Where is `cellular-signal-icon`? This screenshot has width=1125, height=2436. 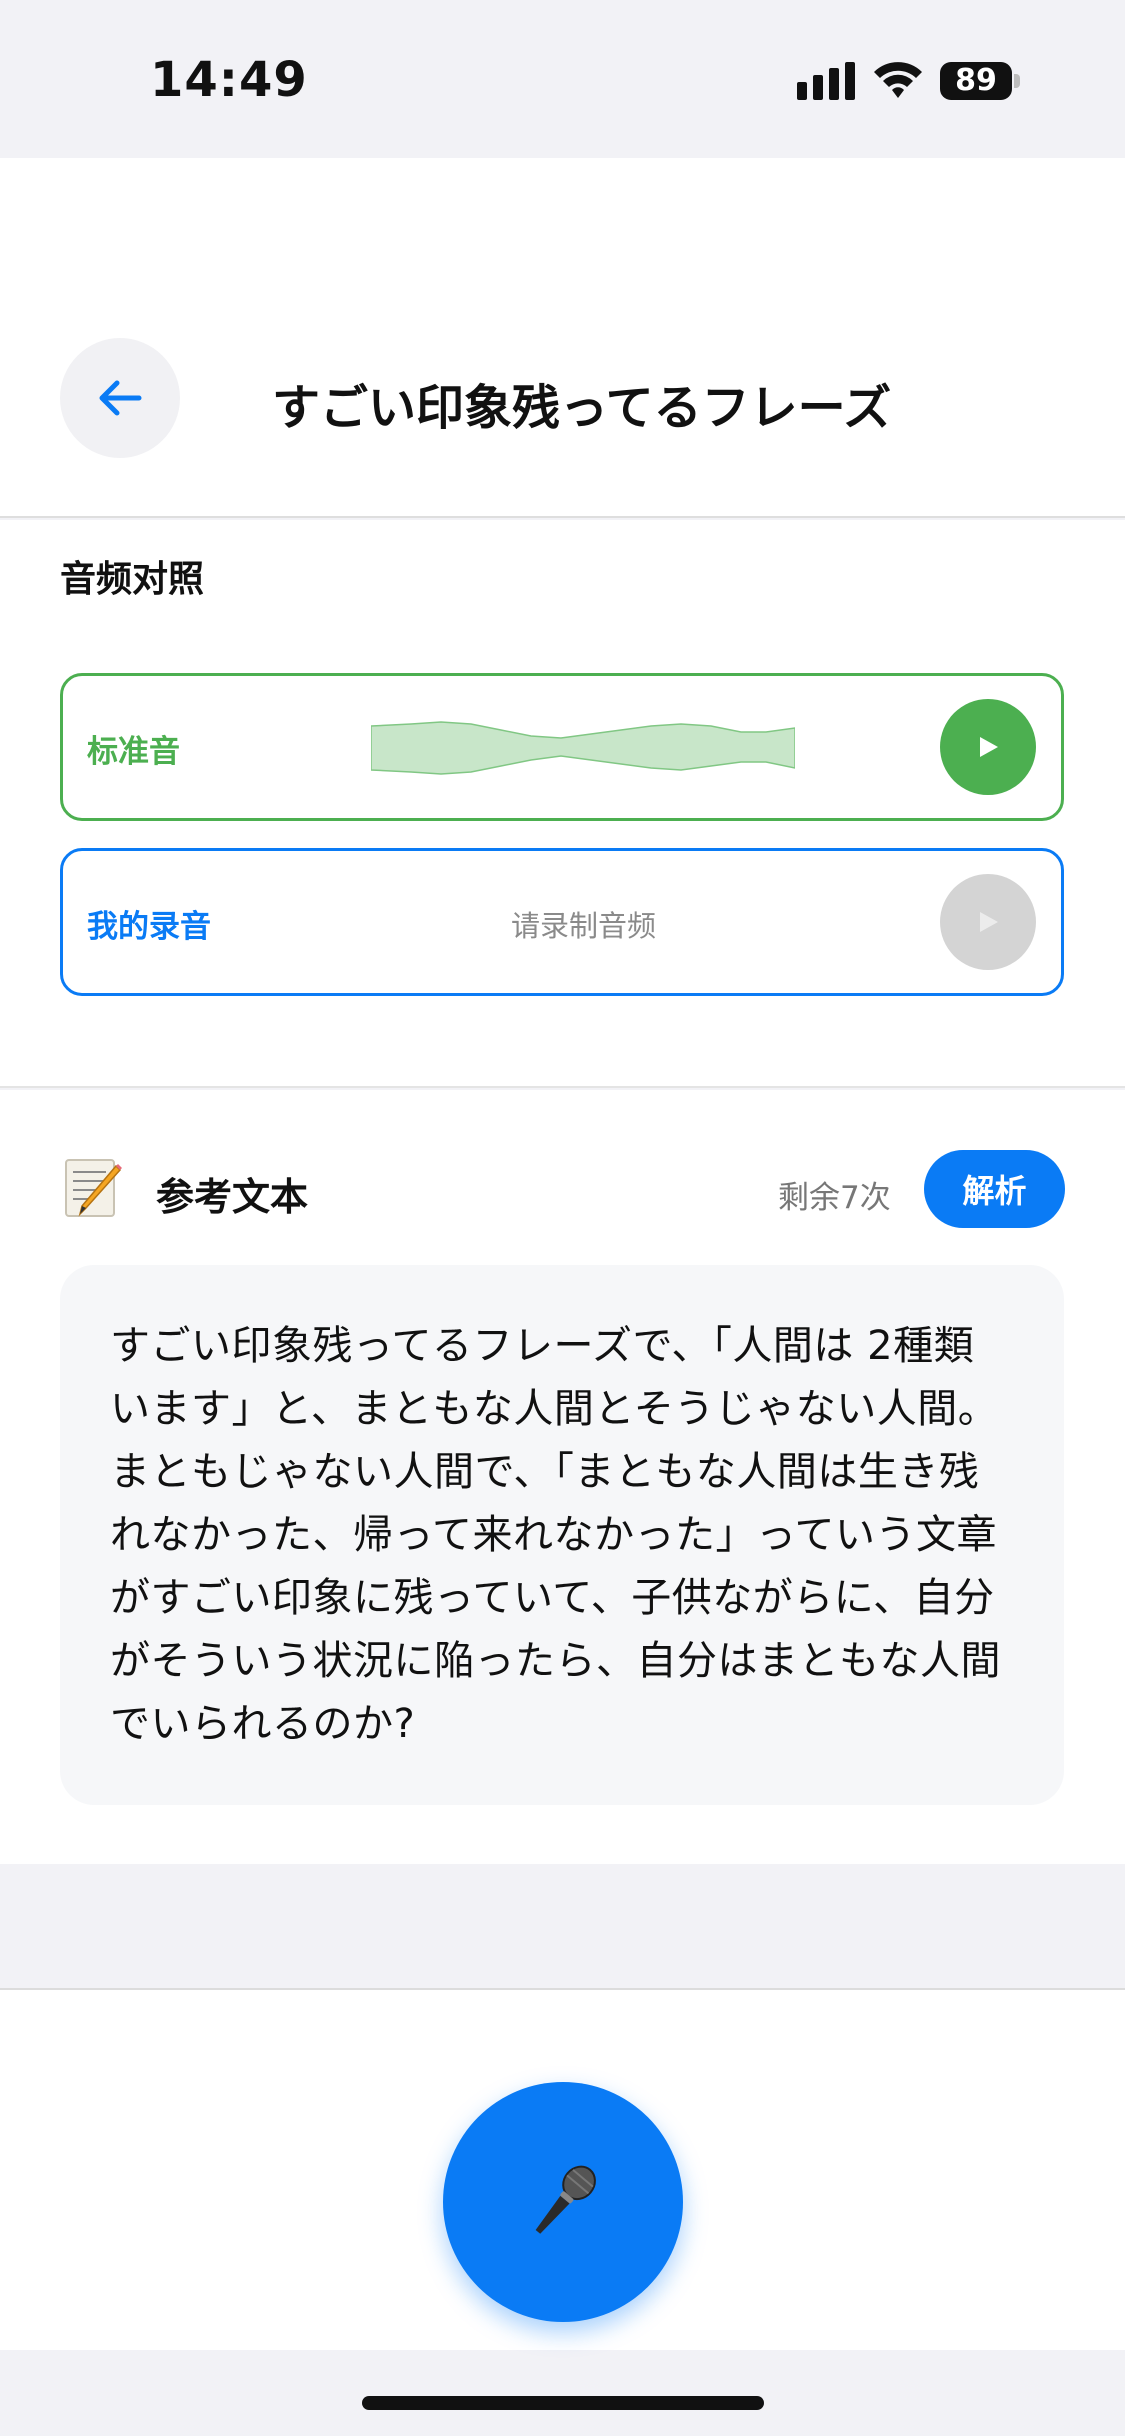 cellular-signal-icon is located at coordinates (826, 81).